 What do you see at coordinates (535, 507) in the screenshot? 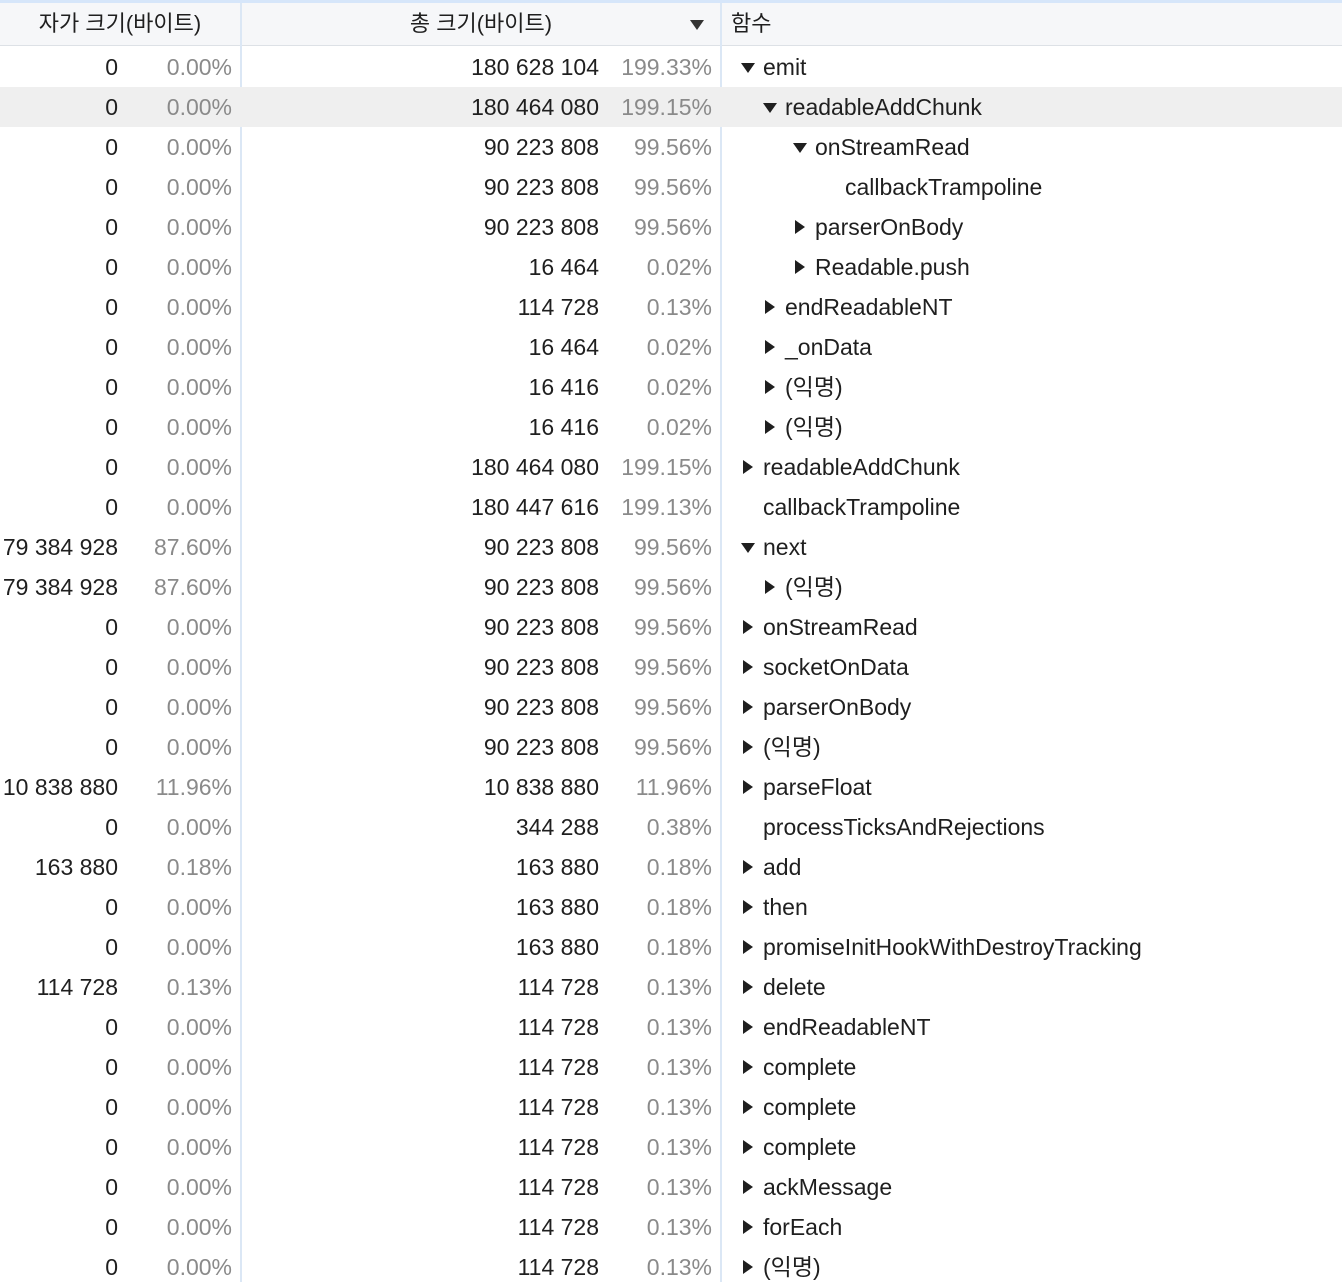
I see `total-size-value: 180 447 616` at bounding box center [535, 507].